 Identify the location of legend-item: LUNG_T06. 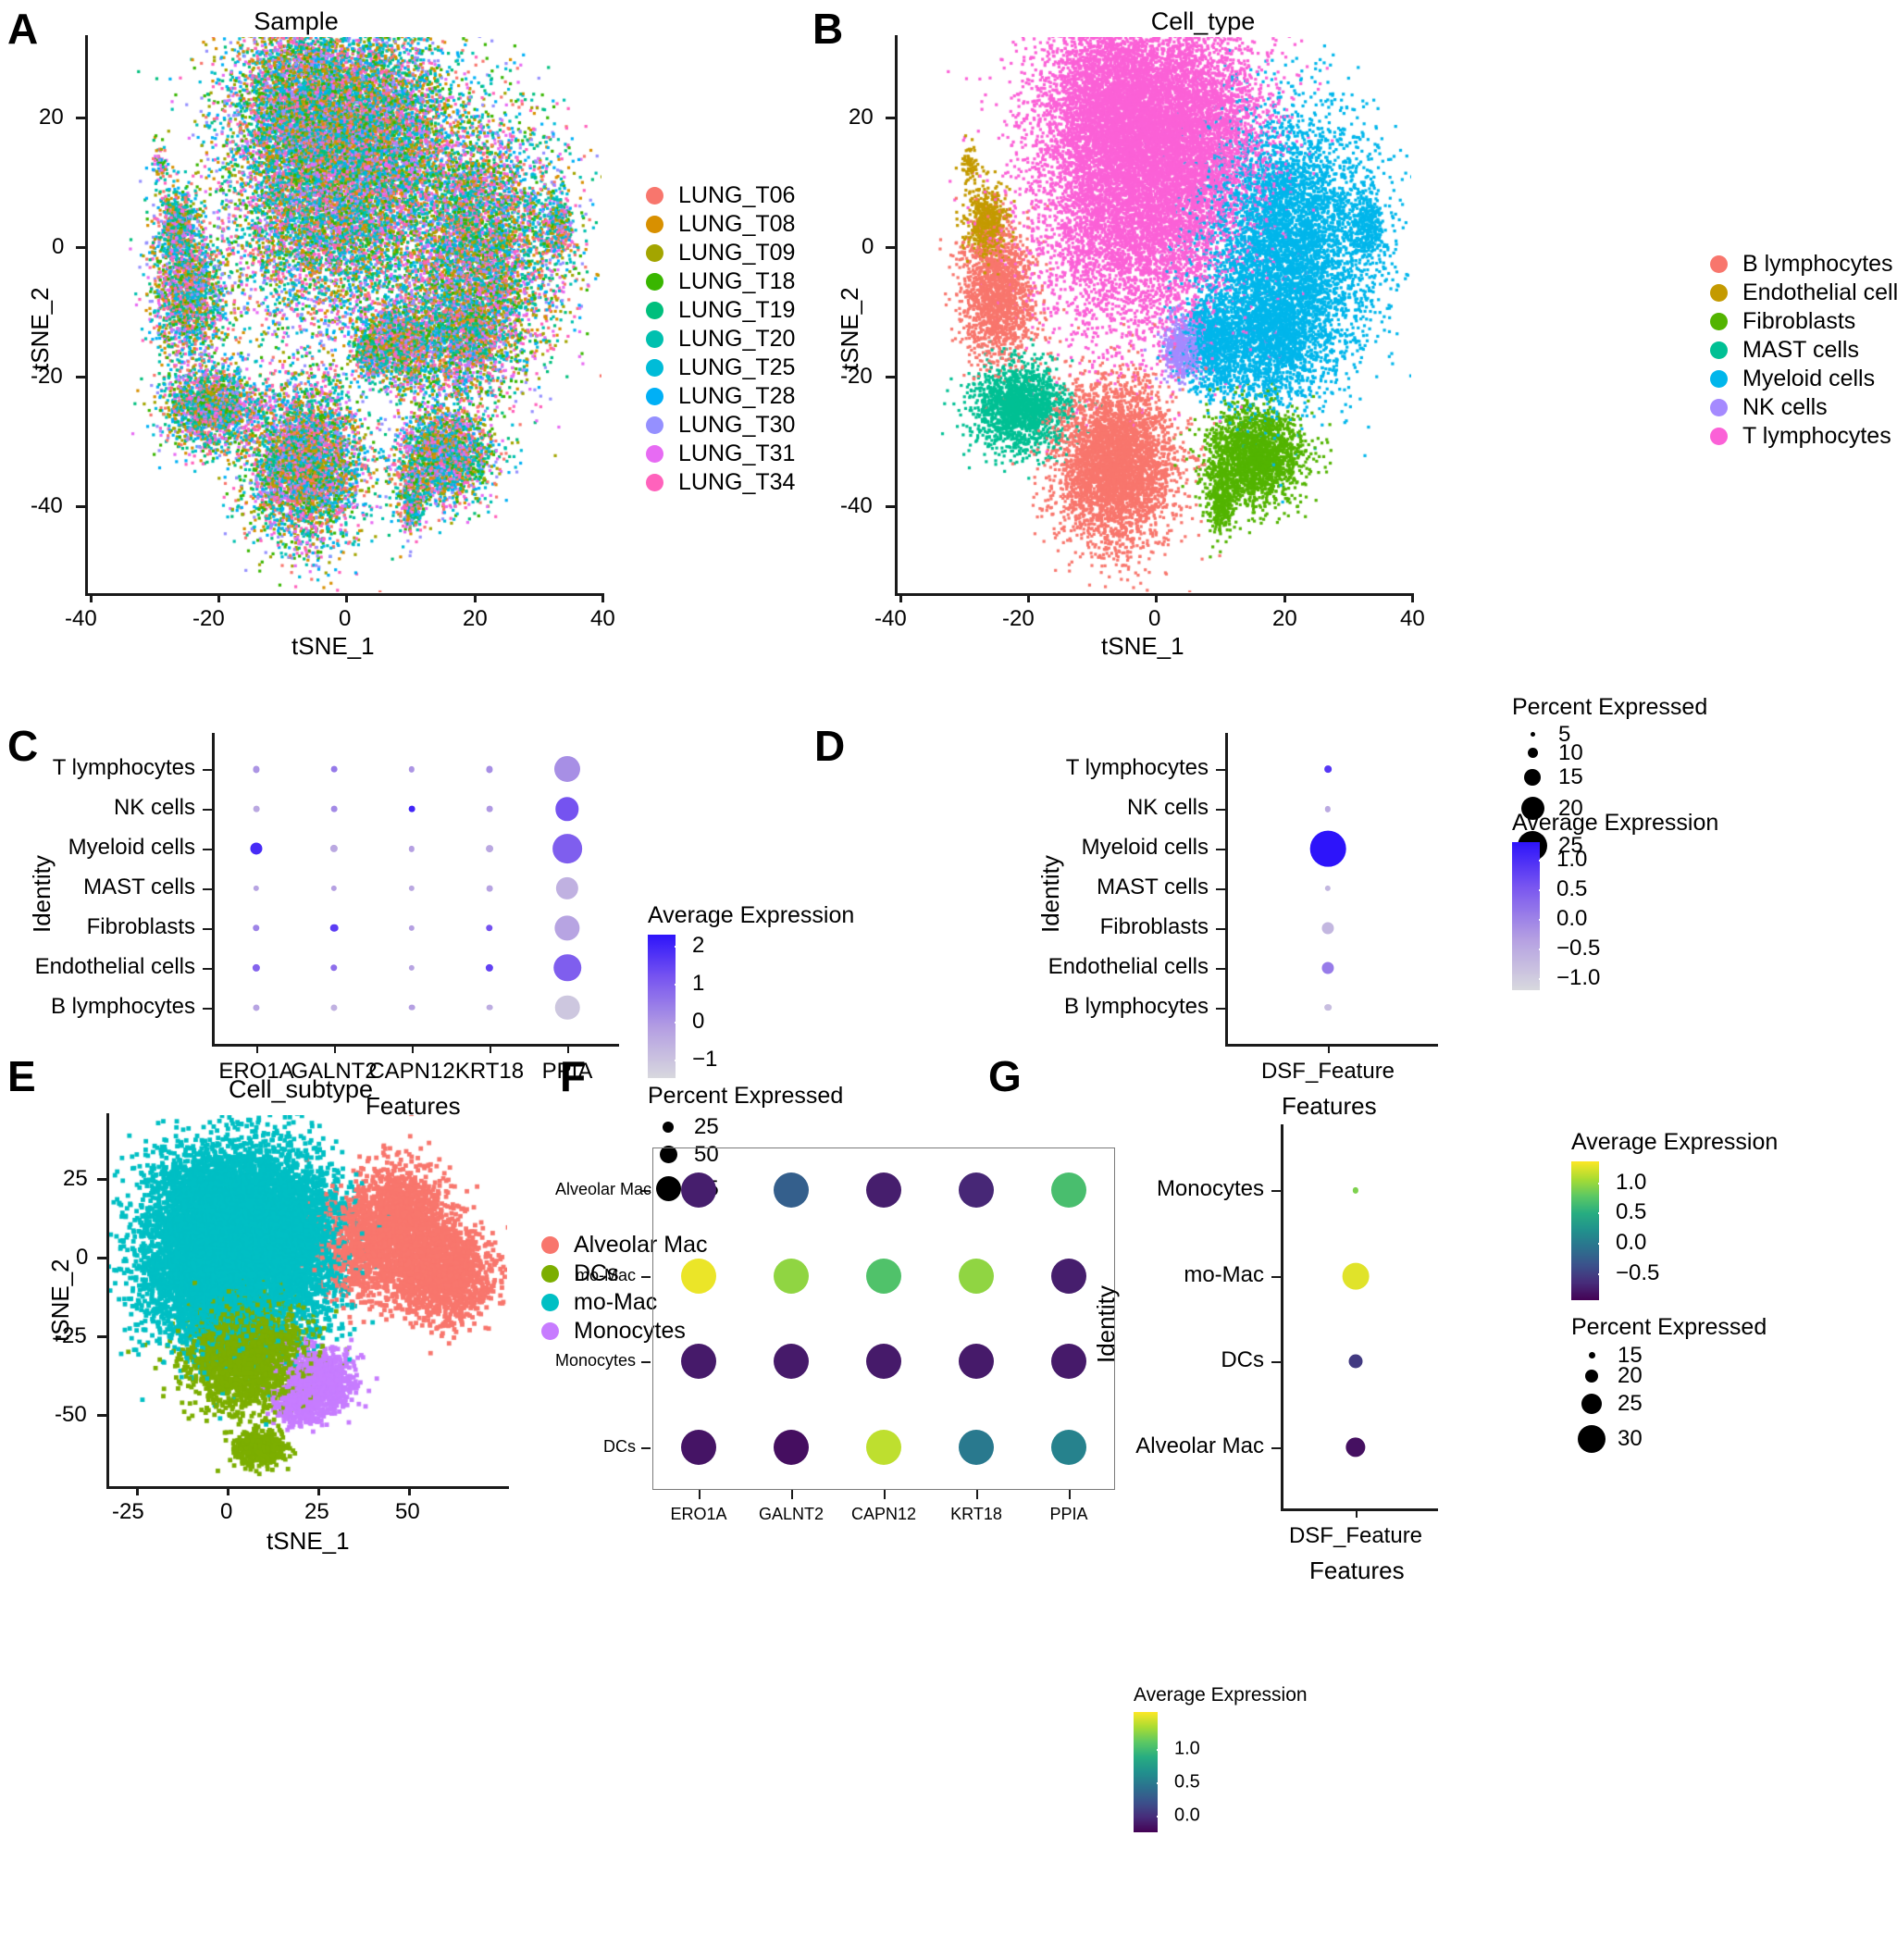
(720, 195).